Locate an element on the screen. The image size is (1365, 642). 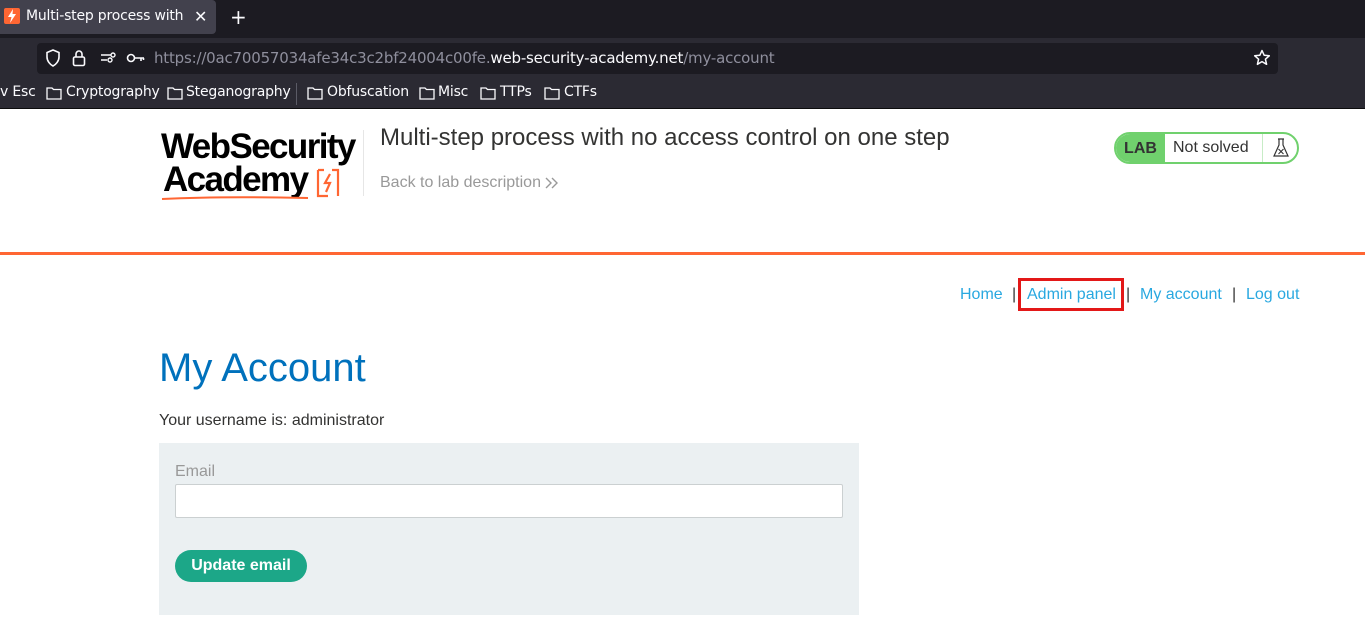
close-tab-icon: ✕ is located at coordinates (200, 16).